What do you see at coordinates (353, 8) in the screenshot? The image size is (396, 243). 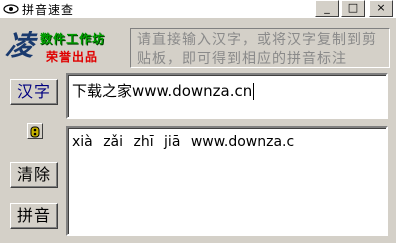 I see `maximize-button: □` at bounding box center [353, 8].